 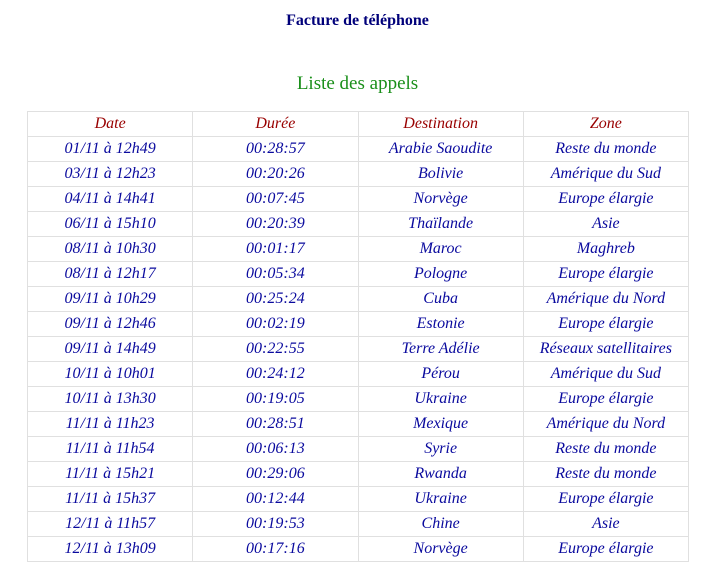 I want to click on cell-duration: 00:19:05, so click(x=275, y=399).